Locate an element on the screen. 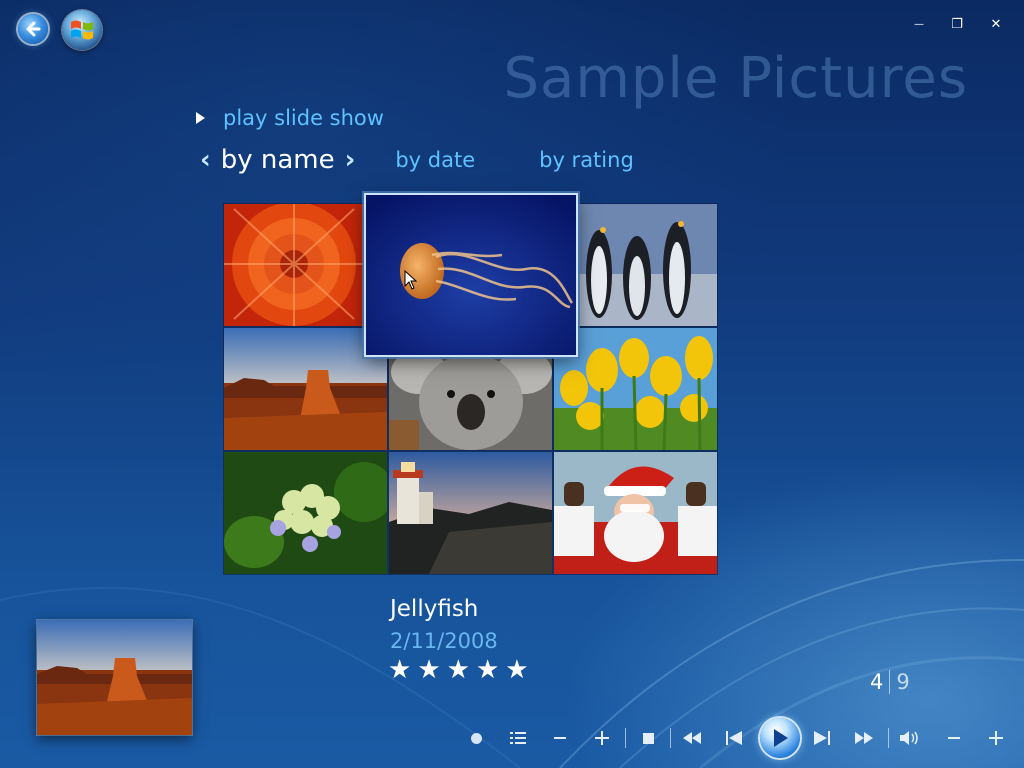 The height and width of the screenshot is (768, 1024). fast-forward-button is located at coordinates (864, 738).